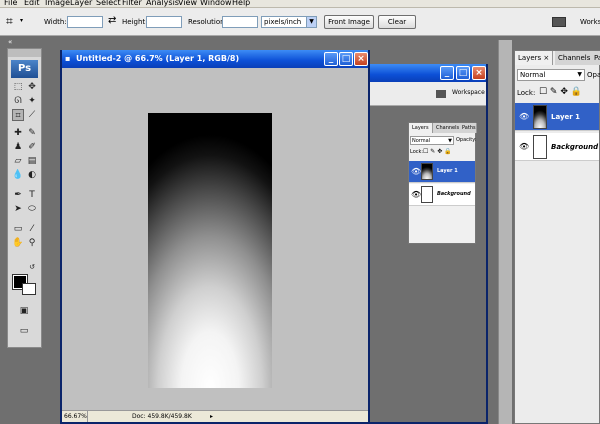  I want to click on small-lock-label: Lock:, so click(417, 152).